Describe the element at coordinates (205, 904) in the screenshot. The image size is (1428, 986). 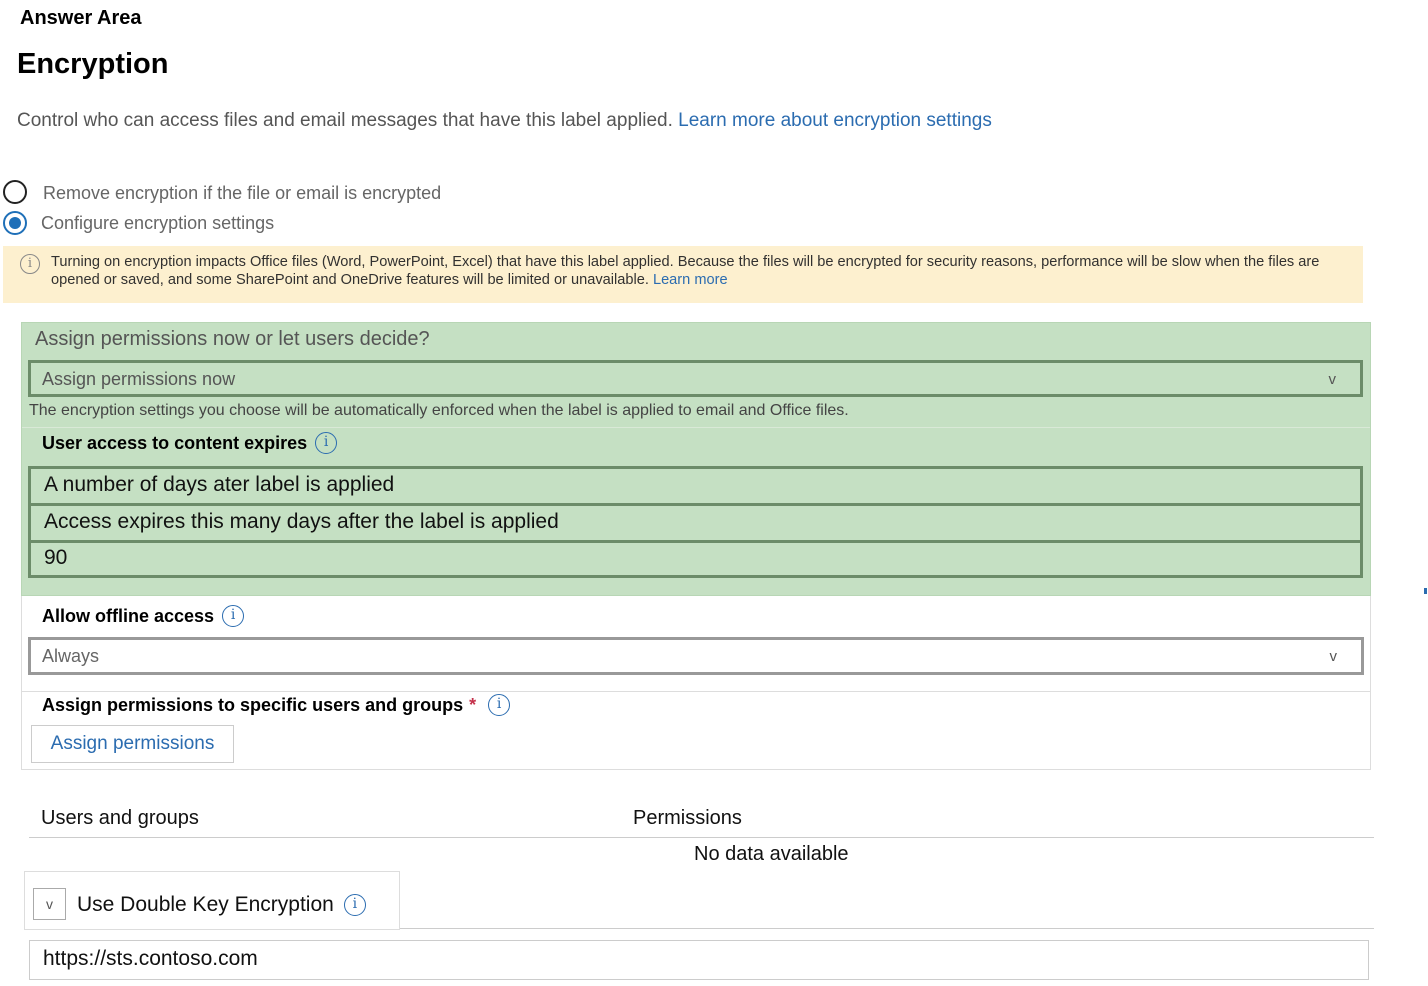
I see `dke-label: Use Double Key Encryption` at that location.